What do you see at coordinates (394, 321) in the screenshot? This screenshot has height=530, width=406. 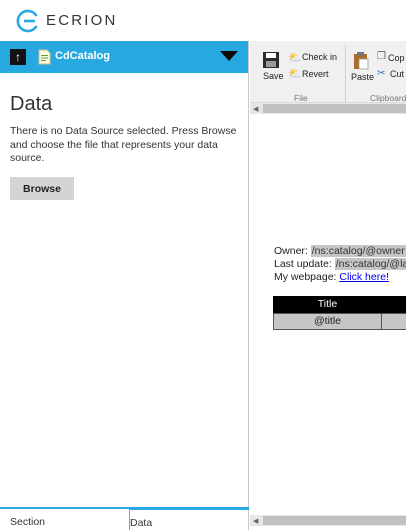 I see `table-cell-extra` at bounding box center [394, 321].